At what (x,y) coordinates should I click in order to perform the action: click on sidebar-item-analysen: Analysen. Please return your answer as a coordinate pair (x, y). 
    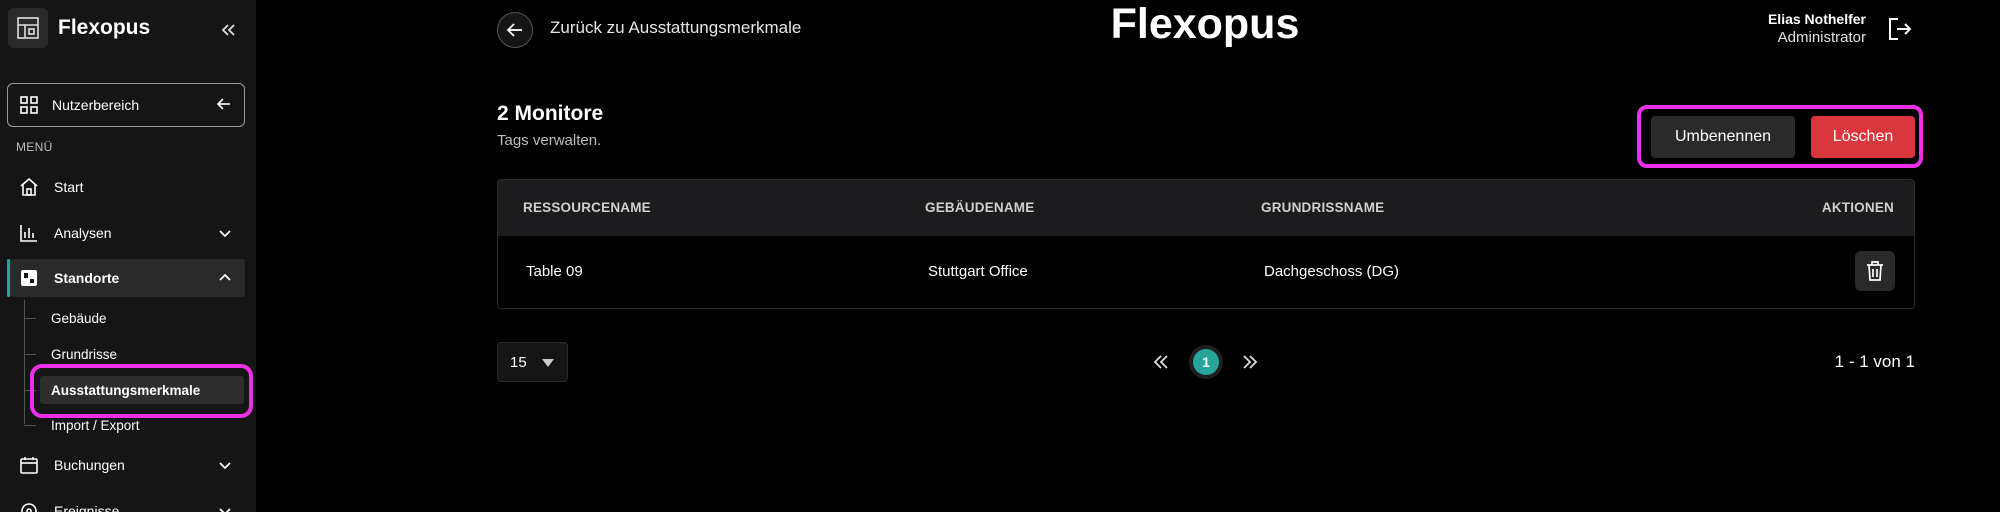
    Looking at the image, I should click on (126, 233).